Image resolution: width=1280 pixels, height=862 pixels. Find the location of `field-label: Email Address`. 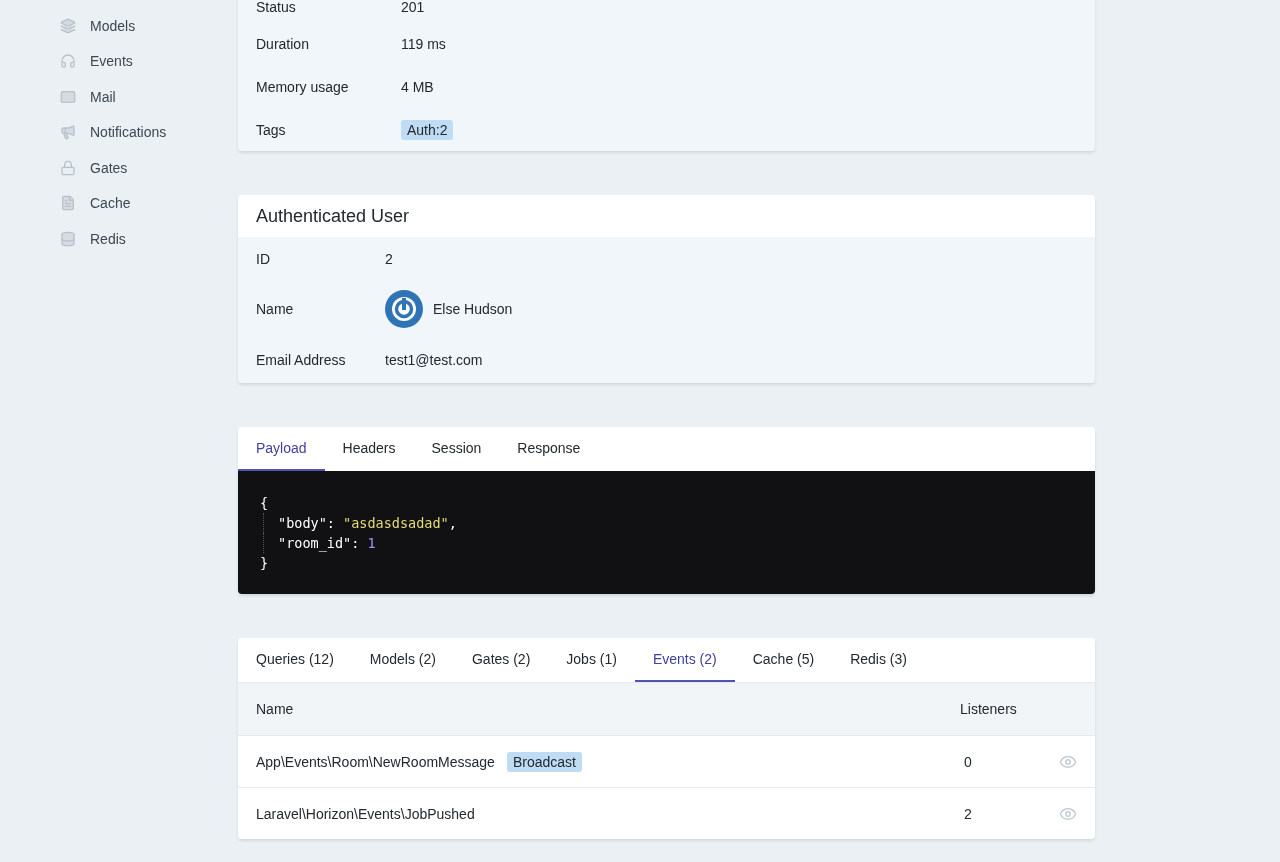

field-label: Email Address is located at coordinates (301, 360).